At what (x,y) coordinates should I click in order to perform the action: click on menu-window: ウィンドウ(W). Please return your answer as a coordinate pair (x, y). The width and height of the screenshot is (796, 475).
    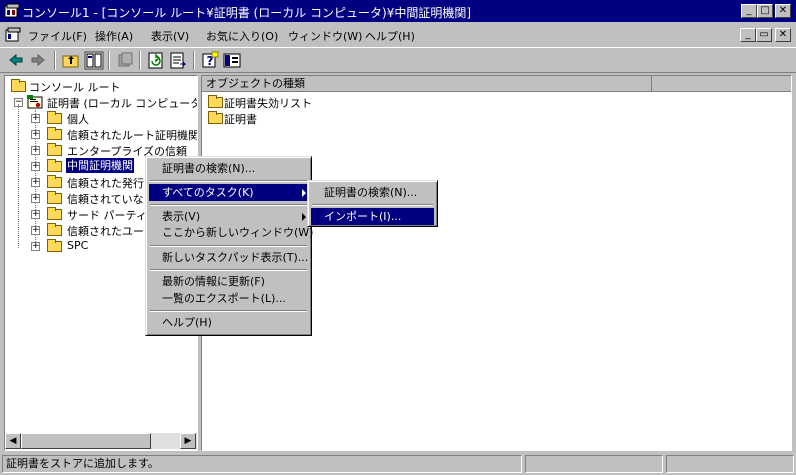
    Looking at the image, I should click on (325, 36).